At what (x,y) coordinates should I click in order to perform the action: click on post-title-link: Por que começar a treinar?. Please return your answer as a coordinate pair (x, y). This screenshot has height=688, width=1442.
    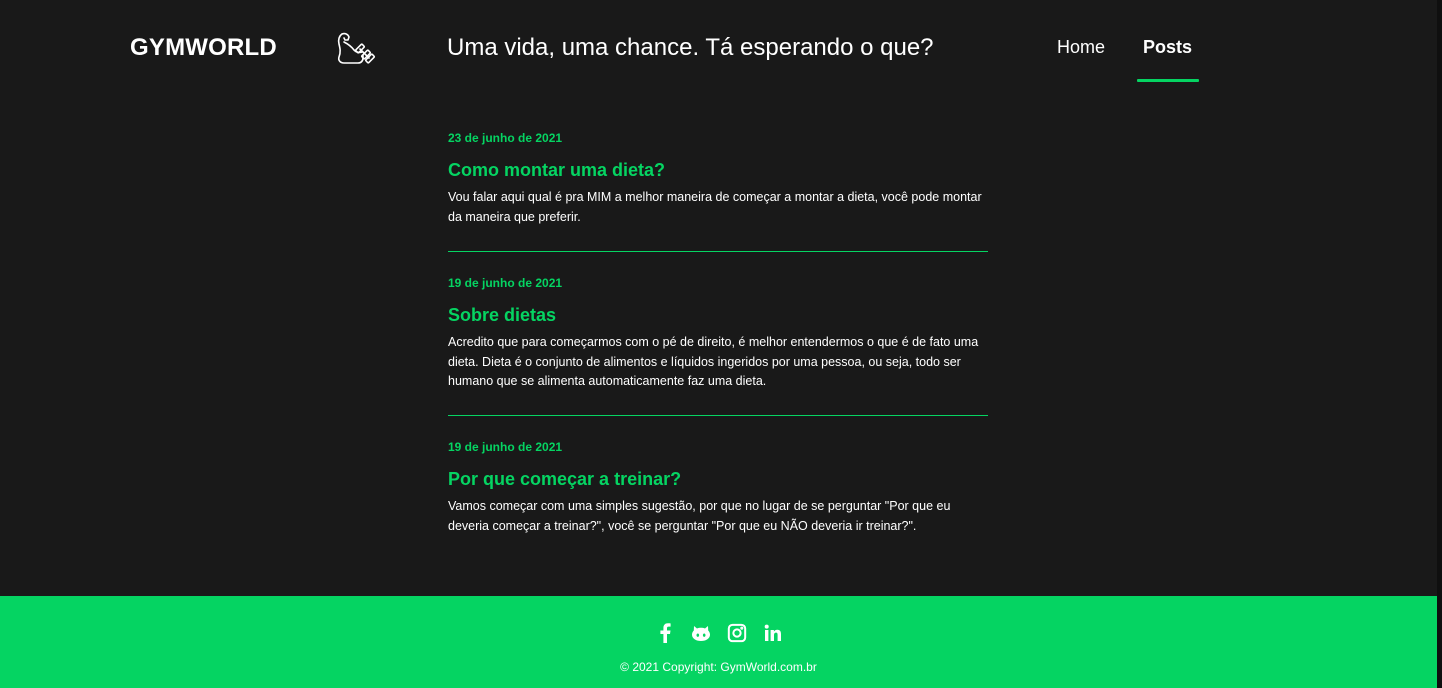
    Looking at the image, I should click on (718, 479).